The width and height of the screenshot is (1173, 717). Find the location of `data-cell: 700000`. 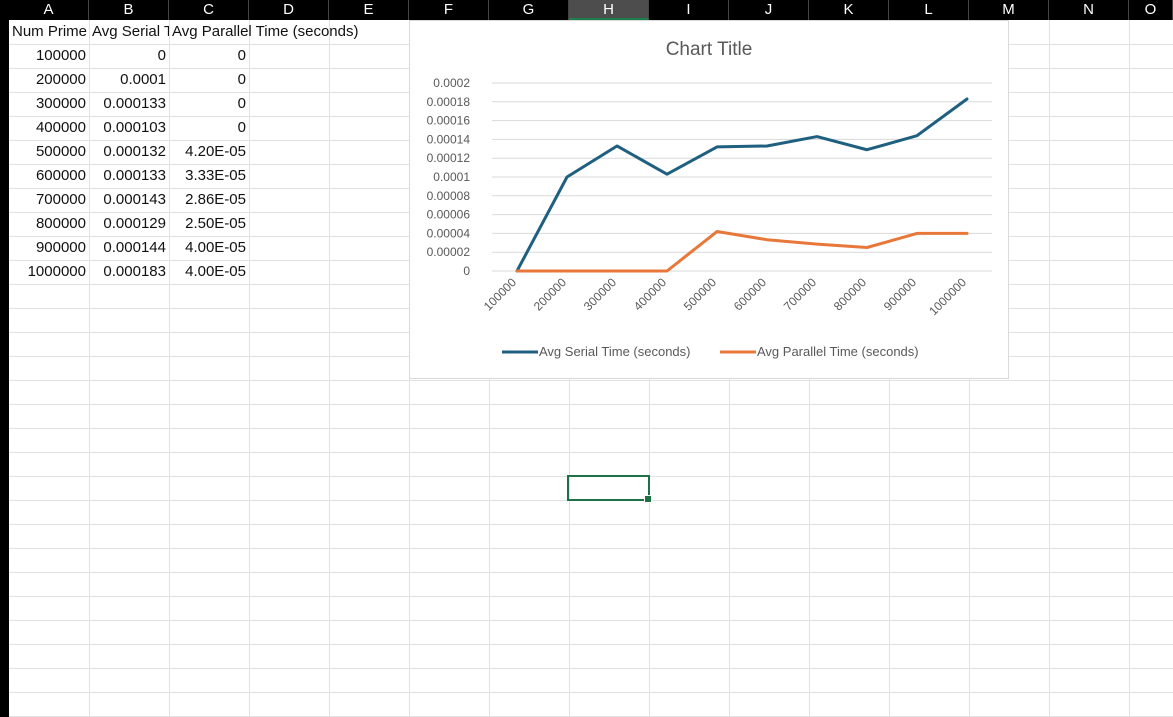

data-cell: 700000 is located at coordinates (49, 200).